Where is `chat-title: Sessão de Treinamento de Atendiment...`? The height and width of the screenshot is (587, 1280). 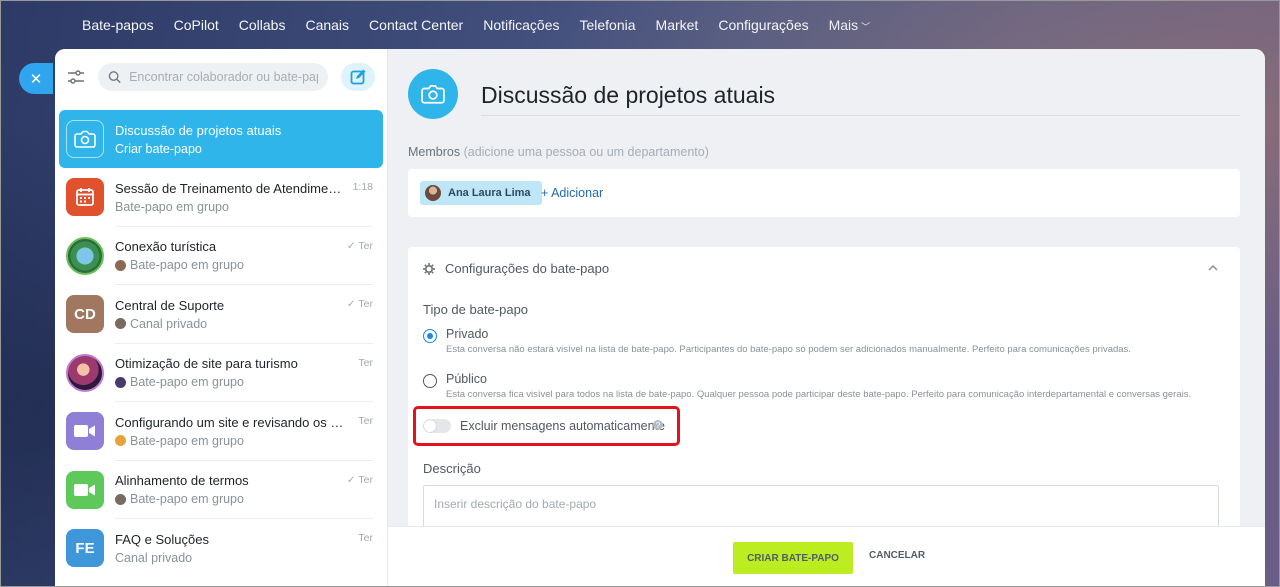
chat-title: Sessão de Treinamento de Atendiment... is located at coordinates (230, 188).